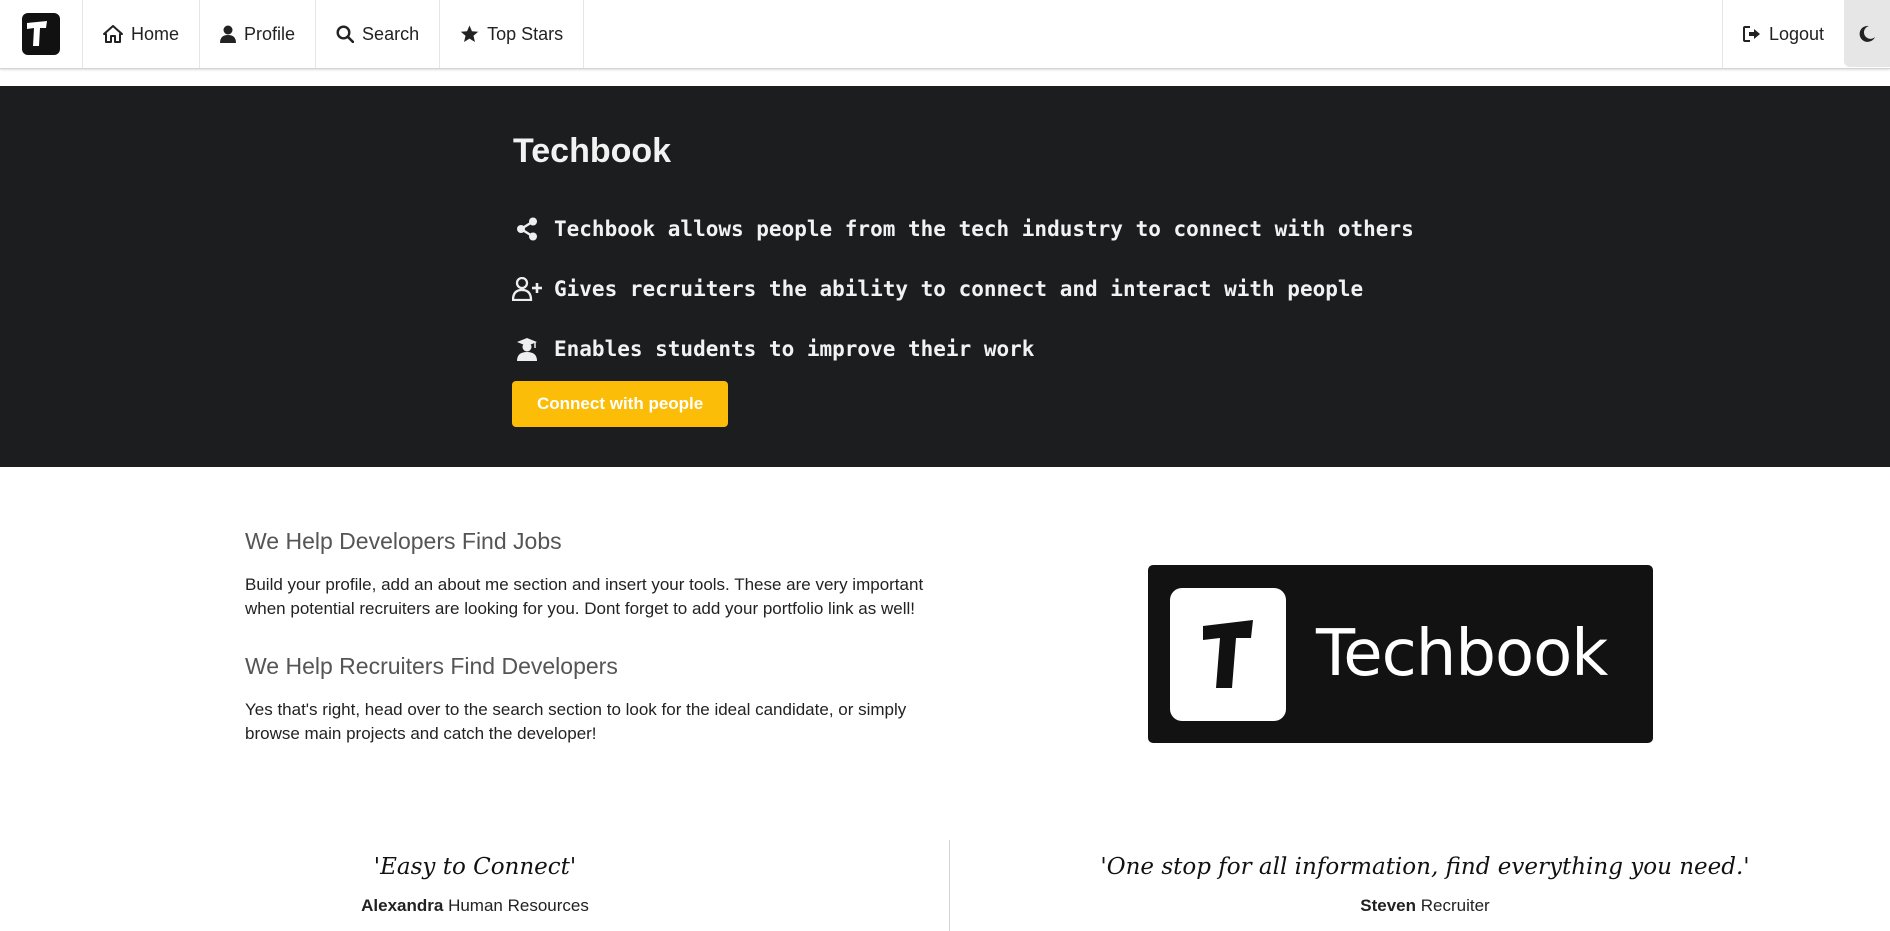  What do you see at coordinates (949, 885) in the screenshot?
I see `testimonial-divider` at bounding box center [949, 885].